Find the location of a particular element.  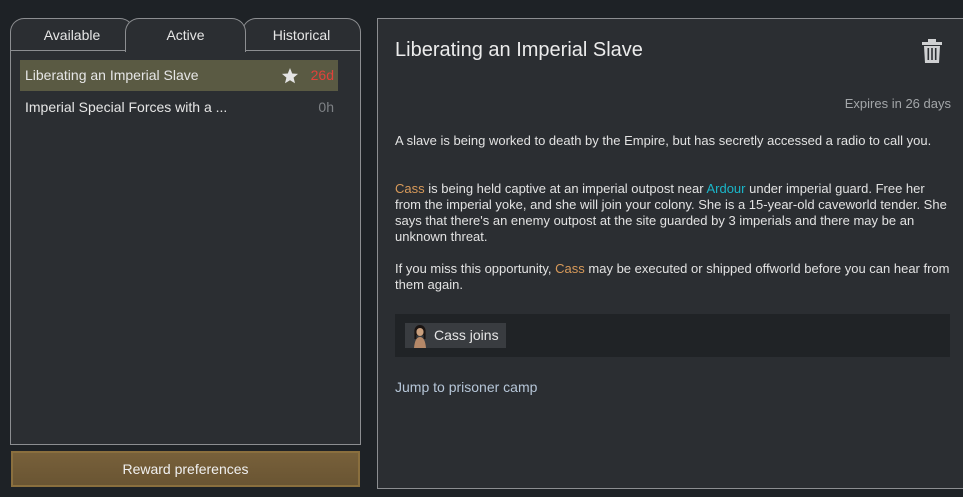

quest-row: Liberating an Imperial Slave 26d is located at coordinates (179, 75).